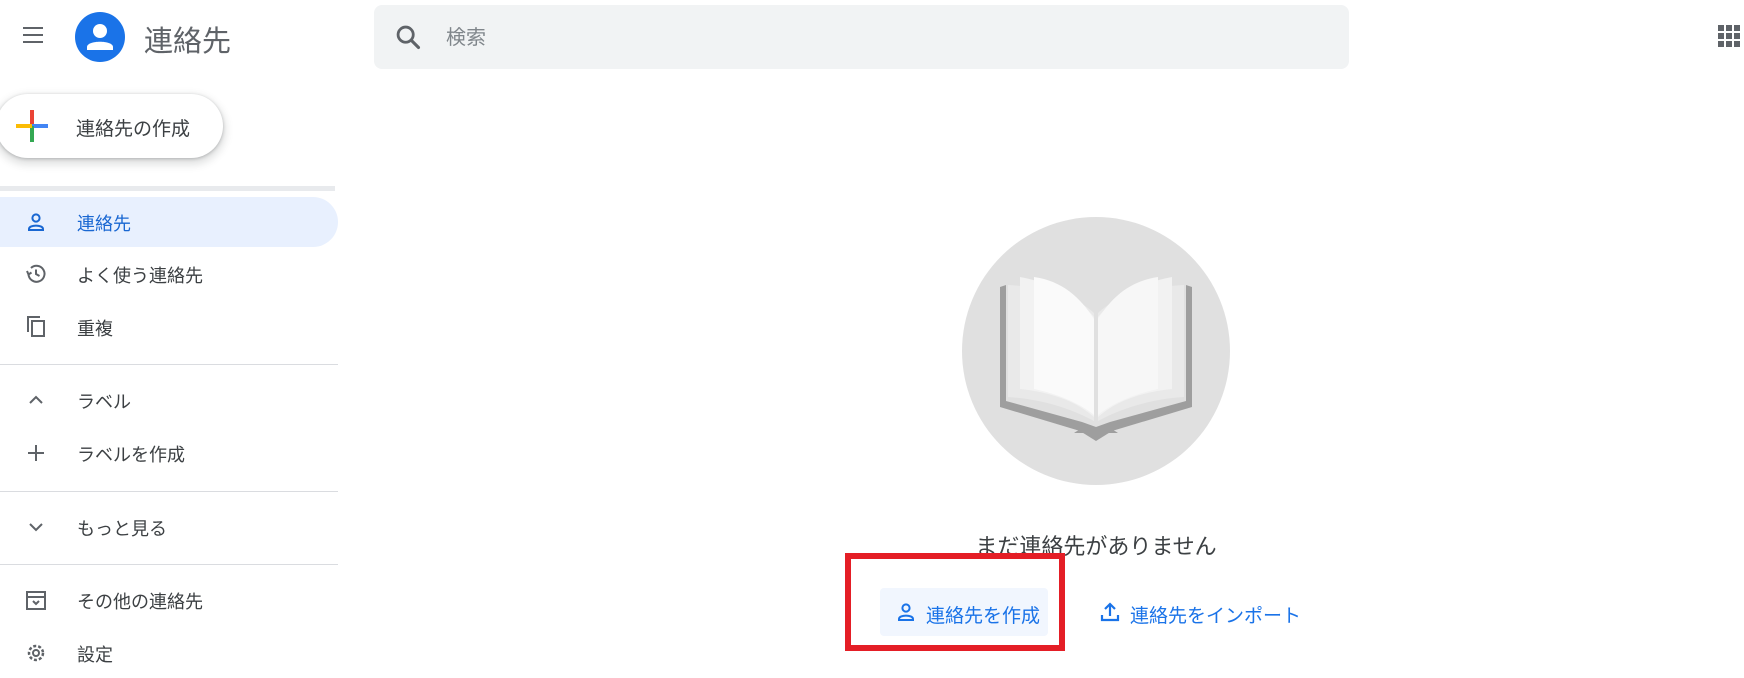 This screenshot has height=678, width=1744. Describe the element at coordinates (104, 402) in the screenshot. I see `sidebar-item-label: ラベル` at that location.